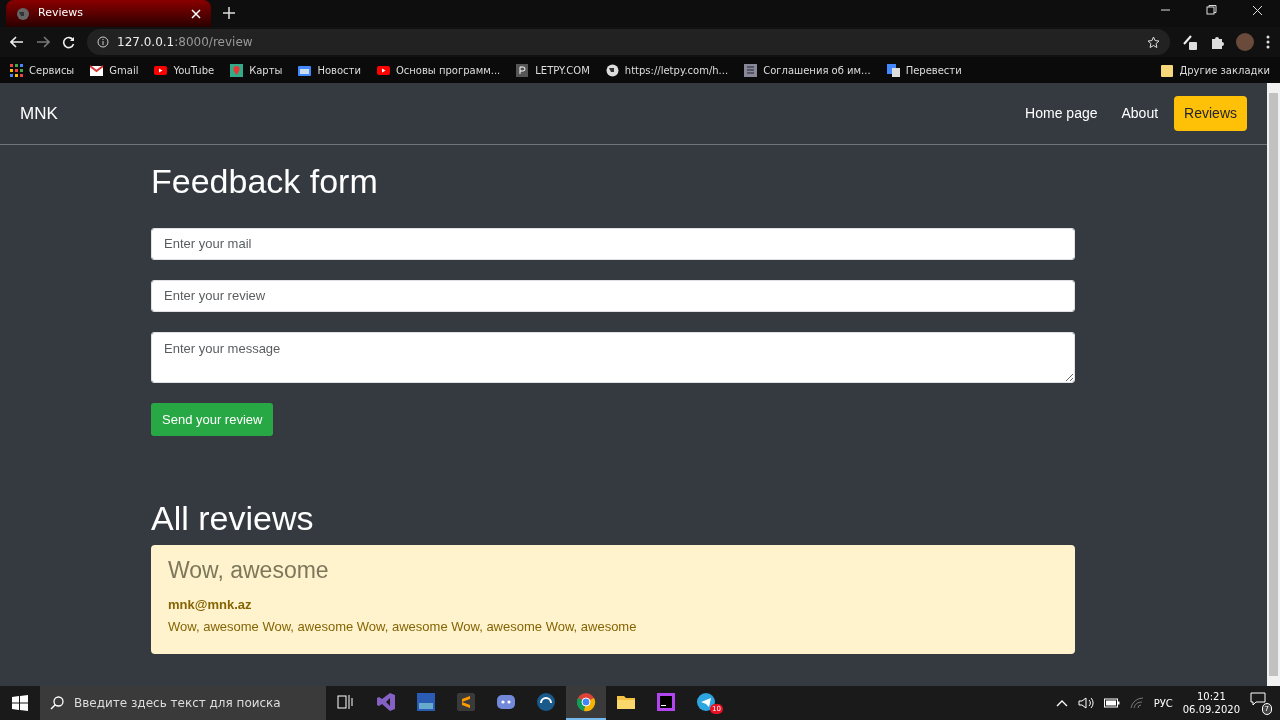 The image size is (1280, 720). What do you see at coordinates (329, 70) in the screenshot?
I see `bookmark: Новости` at bounding box center [329, 70].